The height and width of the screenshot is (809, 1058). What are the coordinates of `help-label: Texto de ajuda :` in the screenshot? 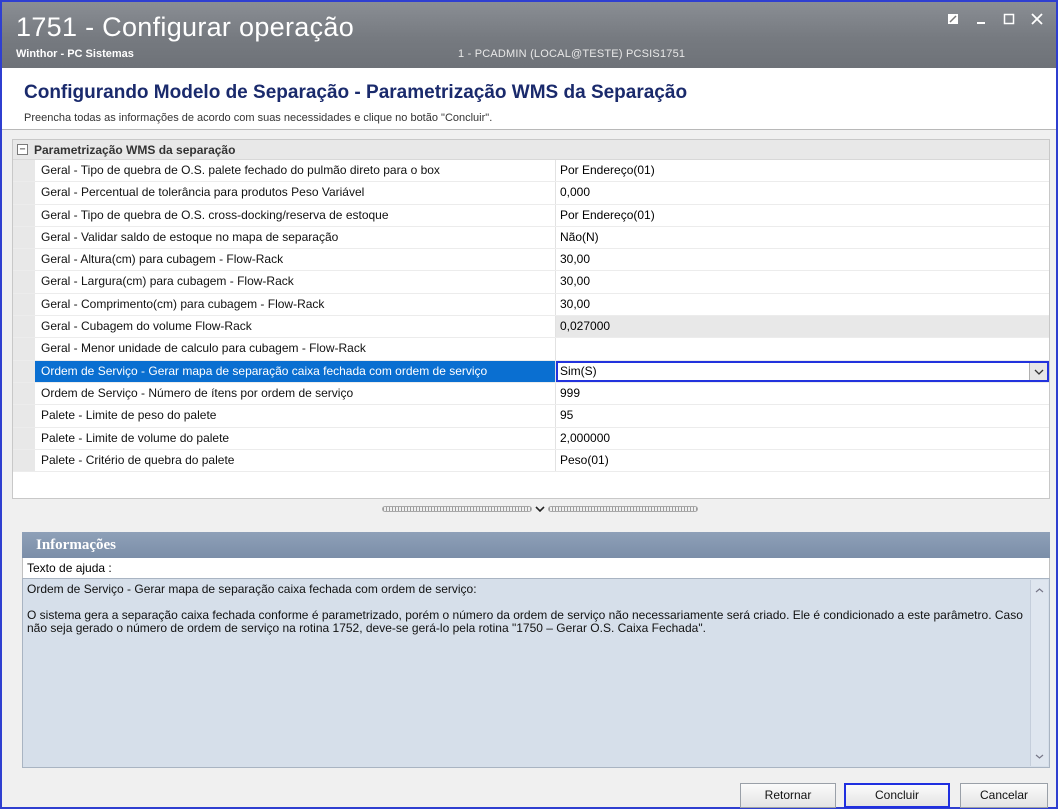 It's located at (536, 568).